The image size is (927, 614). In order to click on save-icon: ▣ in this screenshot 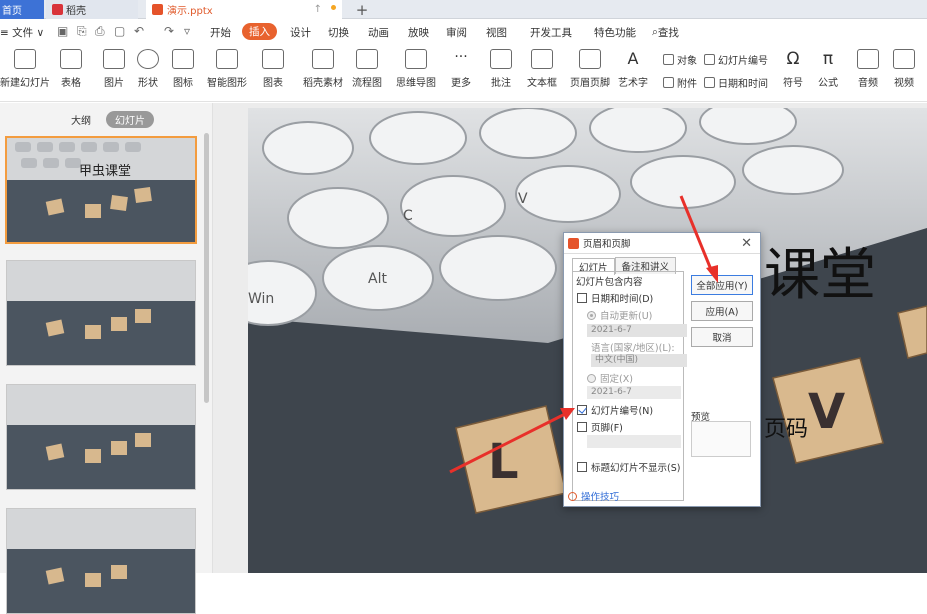, I will do `click(62, 31)`.